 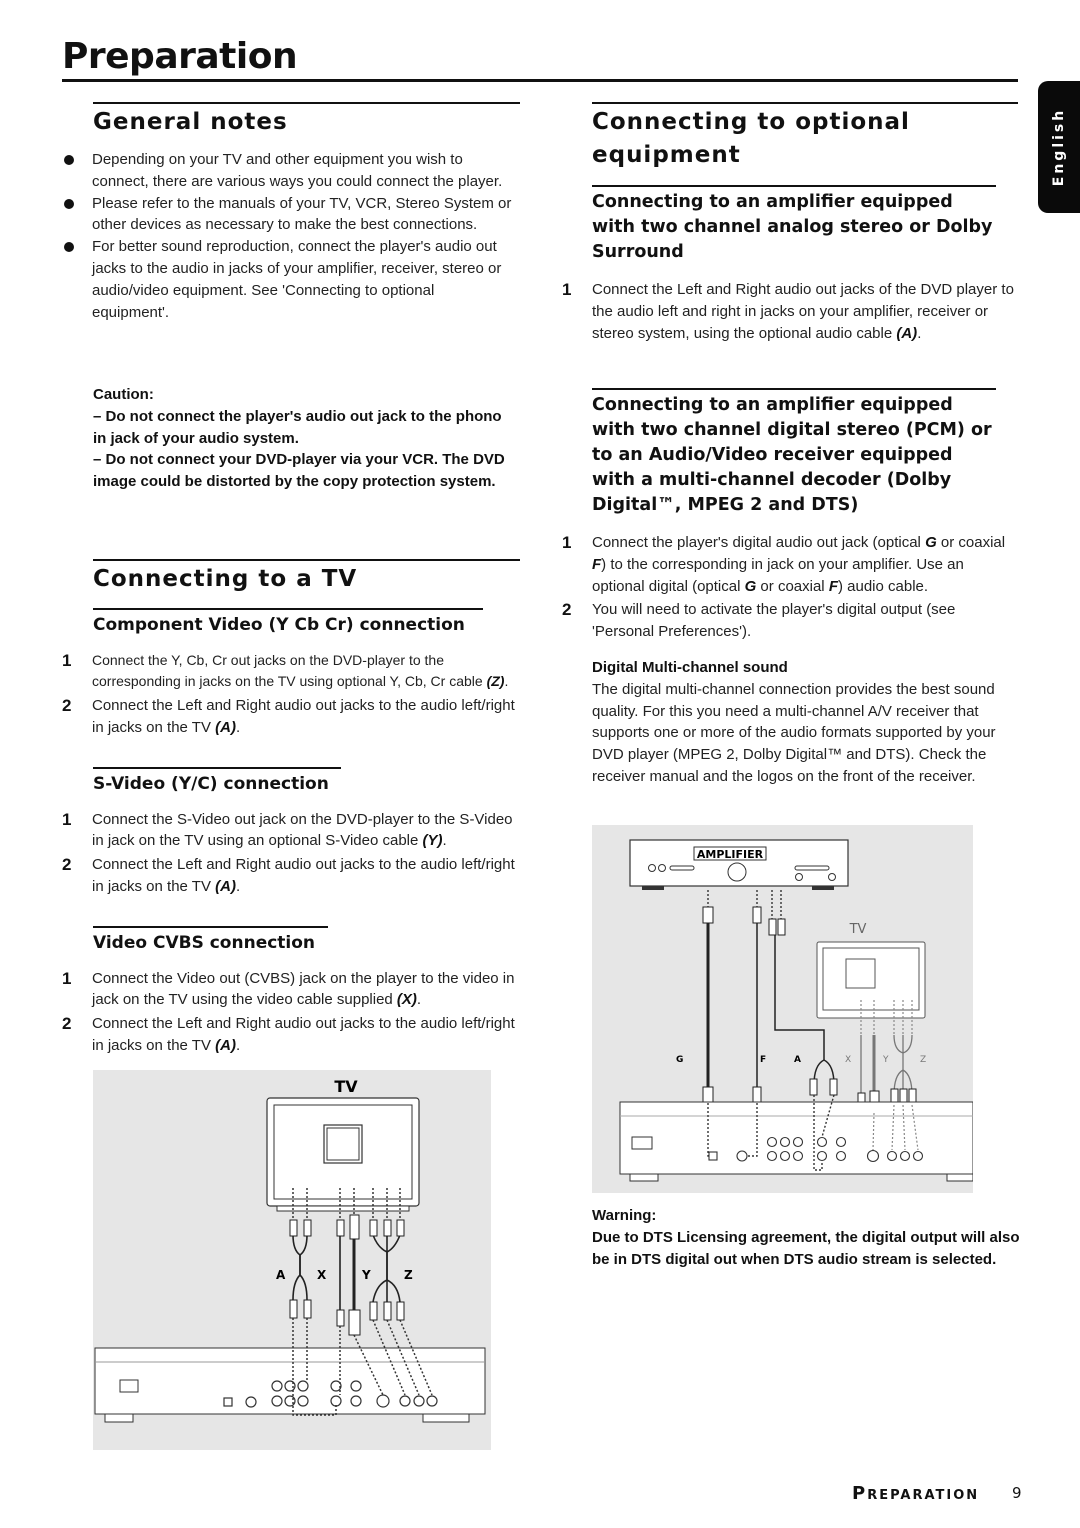 I want to click on title-rule, so click(x=540, y=80).